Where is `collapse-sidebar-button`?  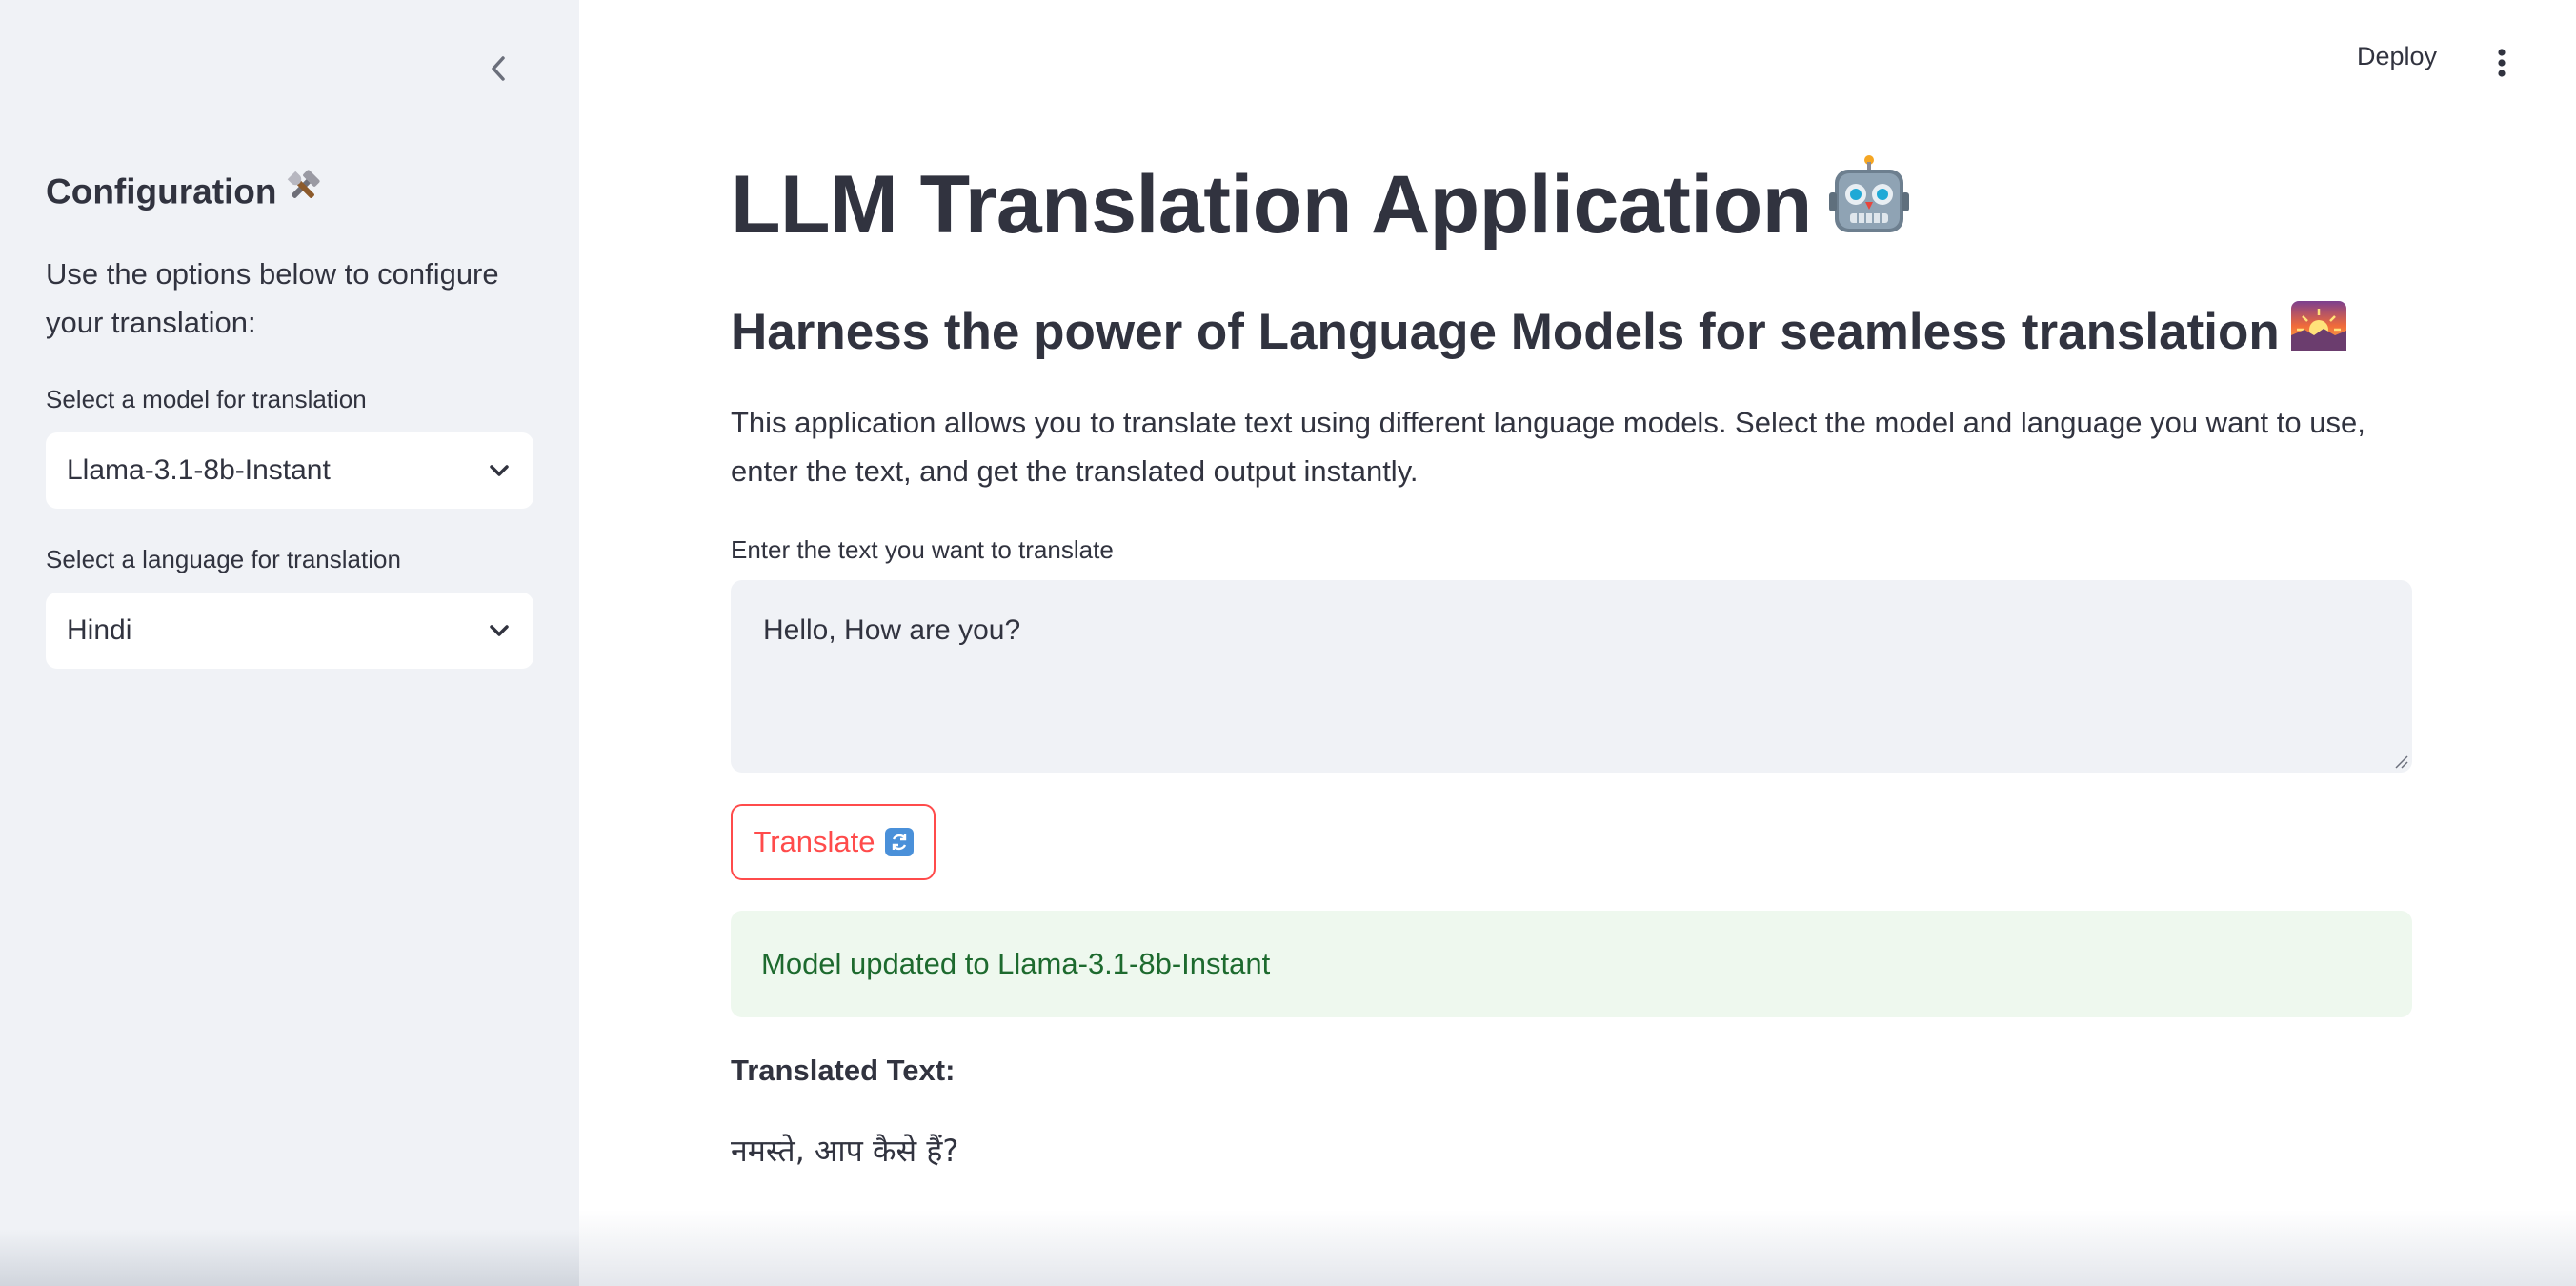
collapse-sidebar-button is located at coordinates (498, 69).